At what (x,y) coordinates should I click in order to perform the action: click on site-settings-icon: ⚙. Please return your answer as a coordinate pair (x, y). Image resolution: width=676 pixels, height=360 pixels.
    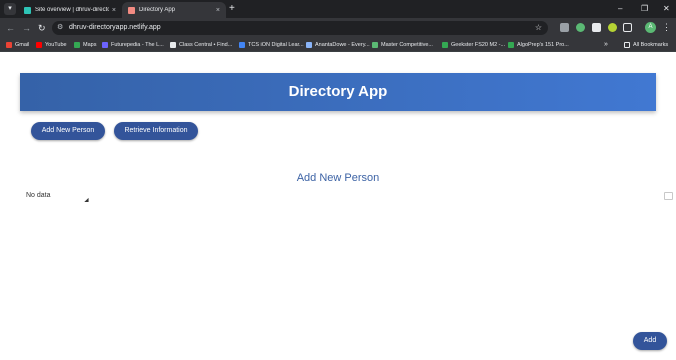
    Looking at the image, I should click on (60, 28).